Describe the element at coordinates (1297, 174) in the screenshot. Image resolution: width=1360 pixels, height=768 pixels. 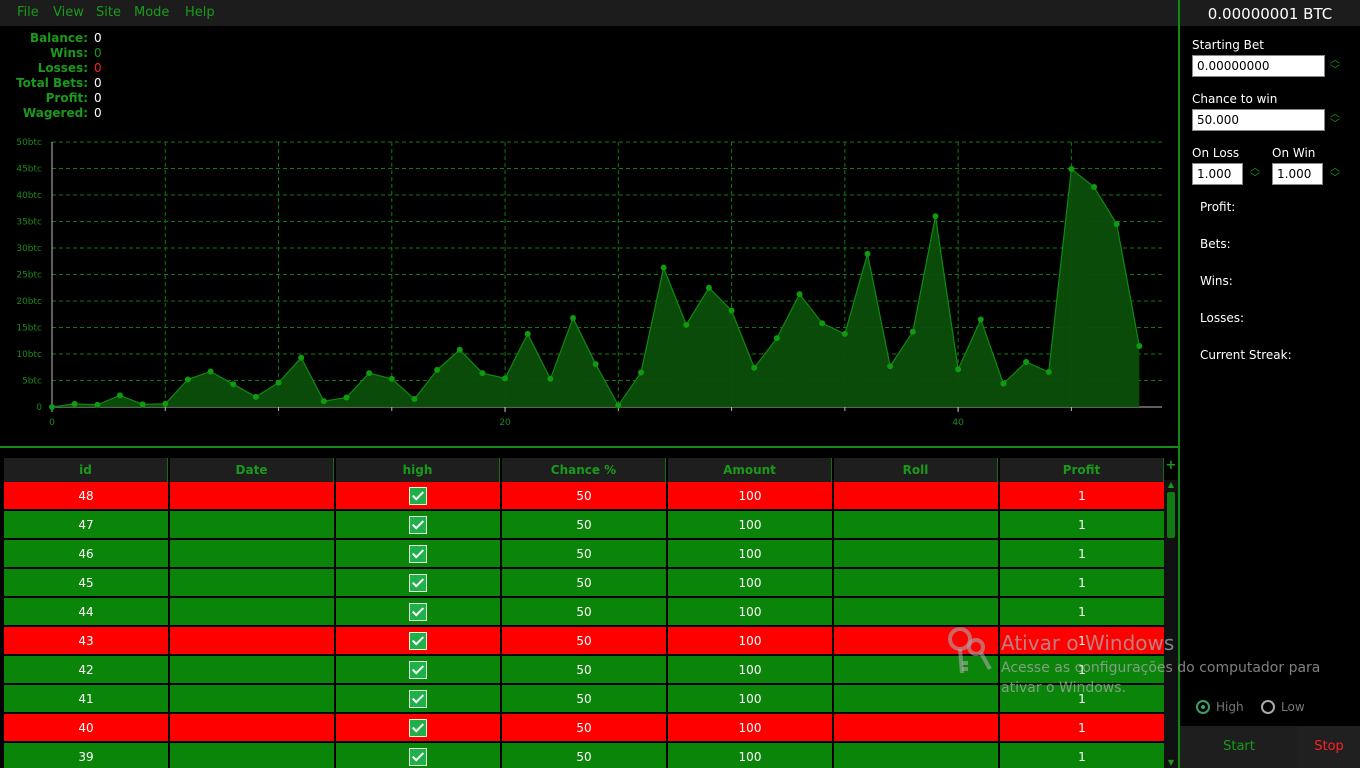
I see `on-win-input` at that location.